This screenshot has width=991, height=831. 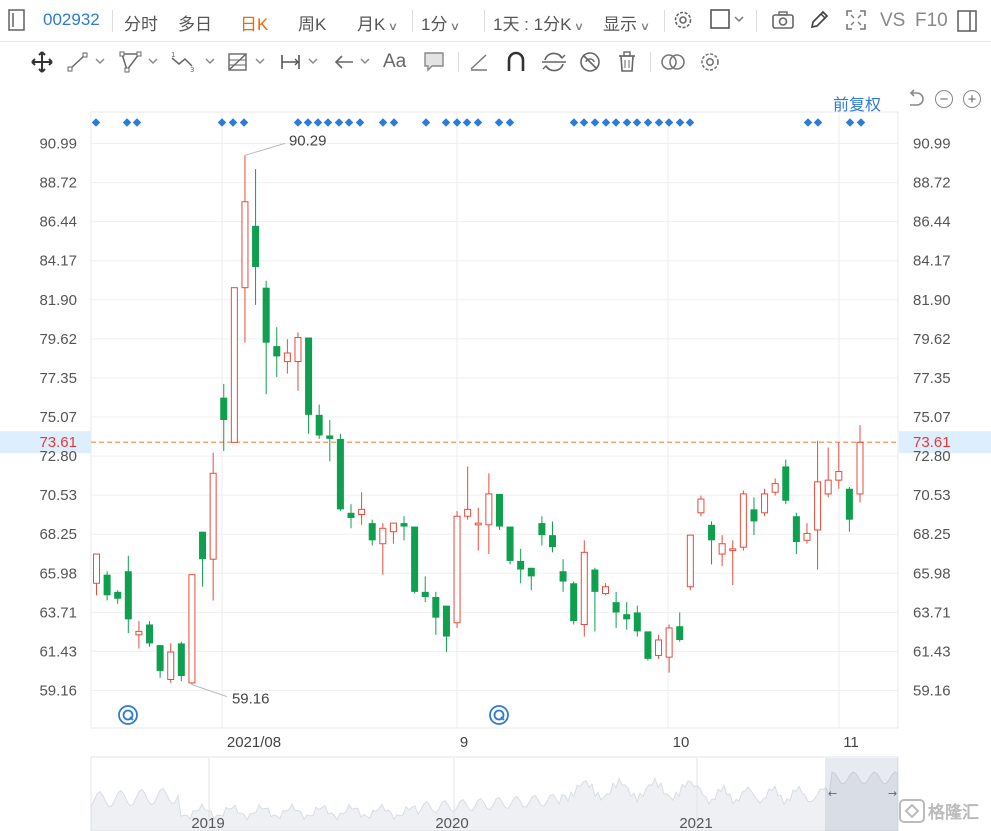 What do you see at coordinates (312, 22) in the screenshot?
I see `tab-weekly-k: 周K` at bounding box center [312, 22].